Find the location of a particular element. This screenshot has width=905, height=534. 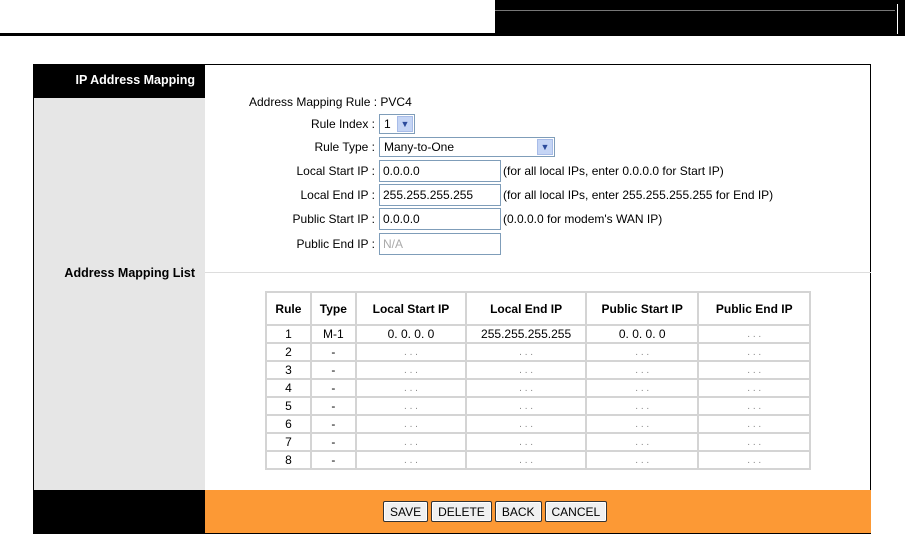

column-header: Public Start IP is located at coordinates (642, 308).